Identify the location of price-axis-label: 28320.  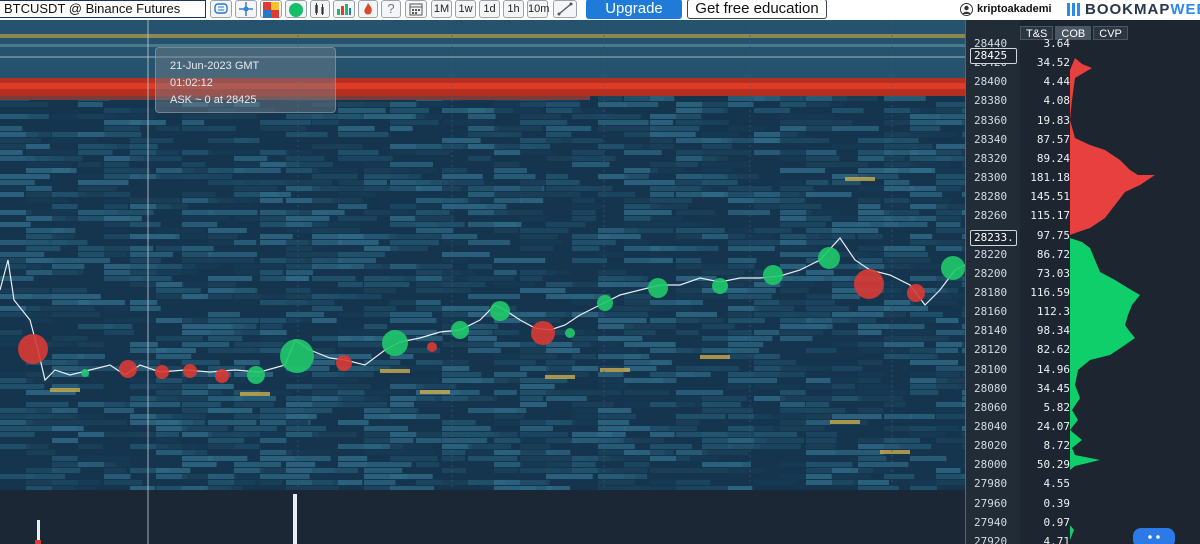
(991, 158).